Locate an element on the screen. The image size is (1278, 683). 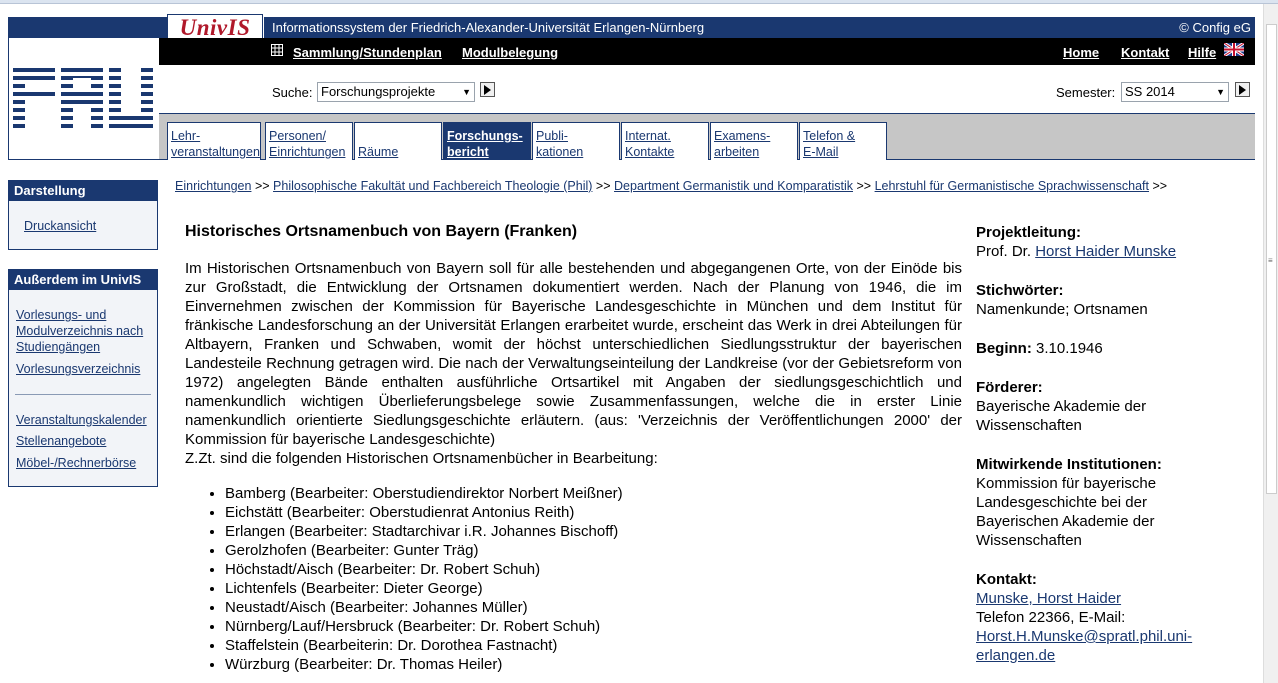
search-select: Forschungsprojekte ▼ is located at coordinates (396, 92).